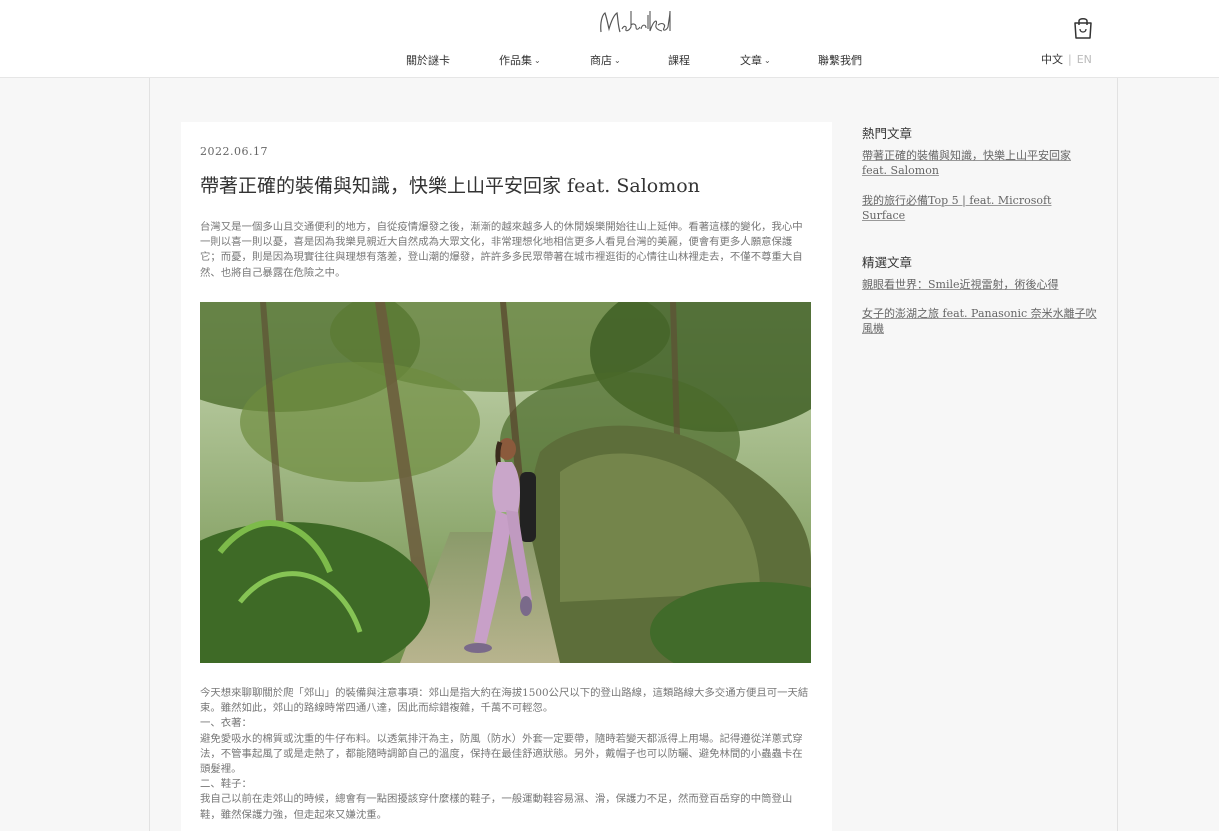  Describe the element at coordinates (980, 261) in the screenshot. I see `sidebar-featured: 精選文章` at that location.